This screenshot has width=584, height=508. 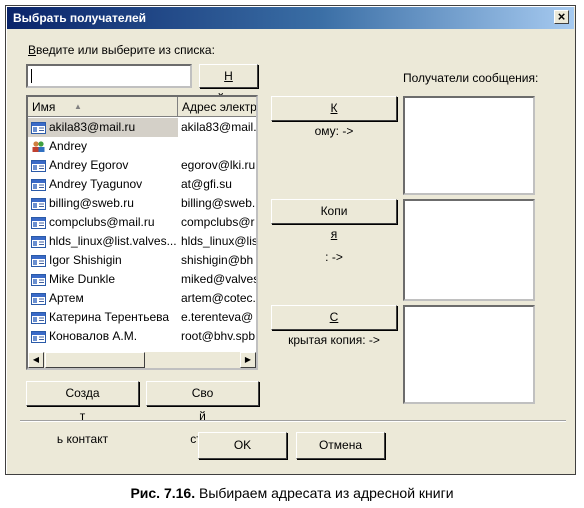 I want to click on search-input, so click(x=109, y=76).